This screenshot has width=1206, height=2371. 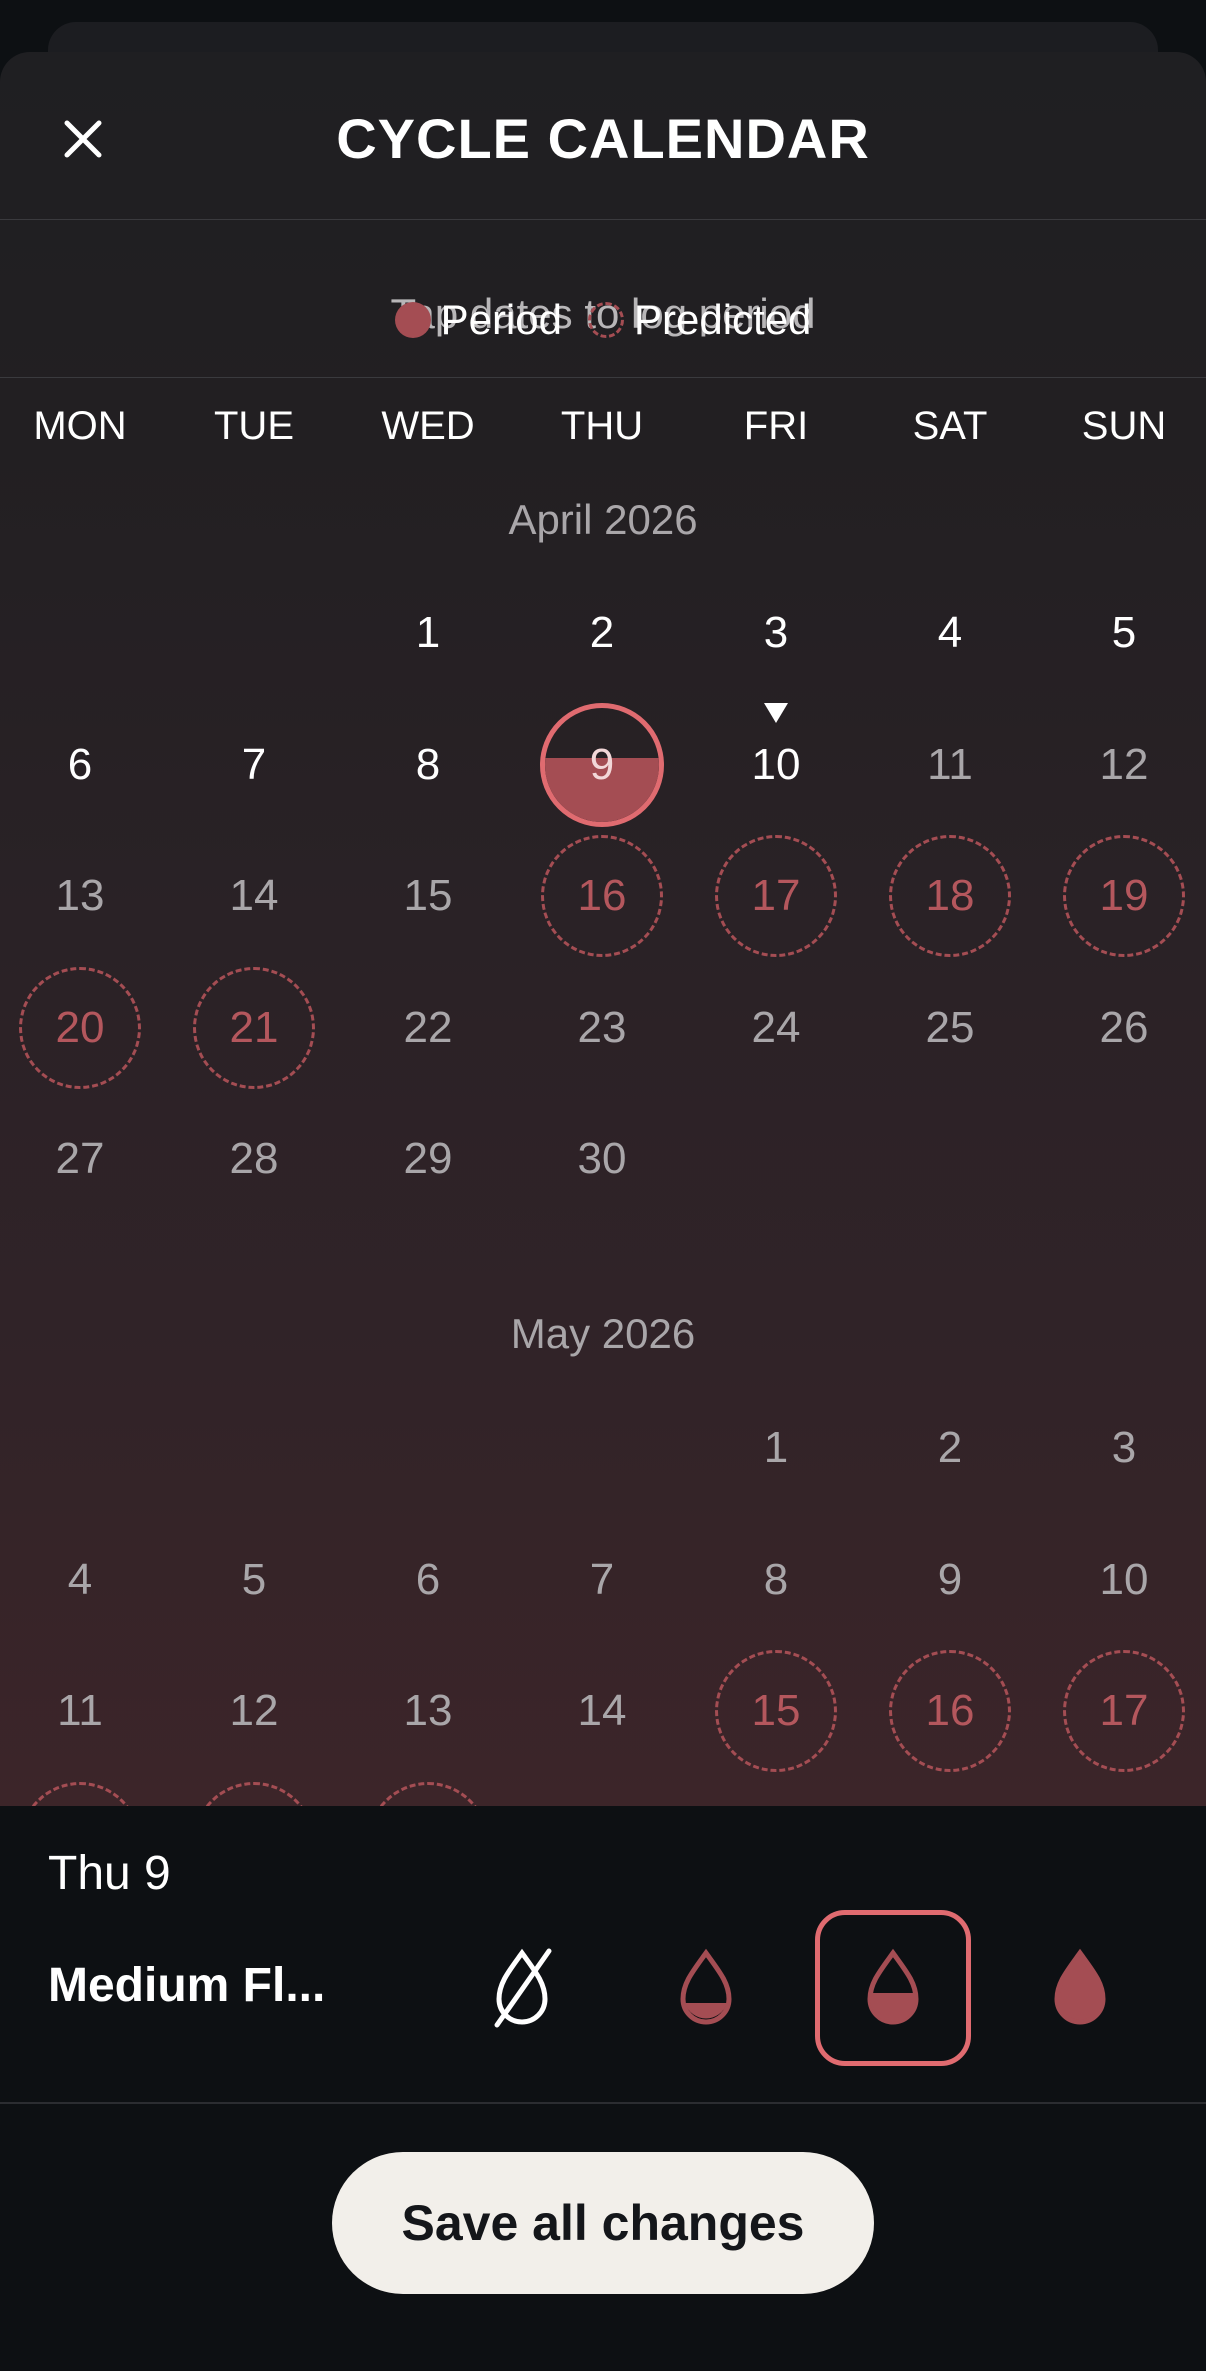 What do you see at coordinates (80, 426) in the screenshot?
I see `weekday-mon: MON` at bounding box center [80, 426].